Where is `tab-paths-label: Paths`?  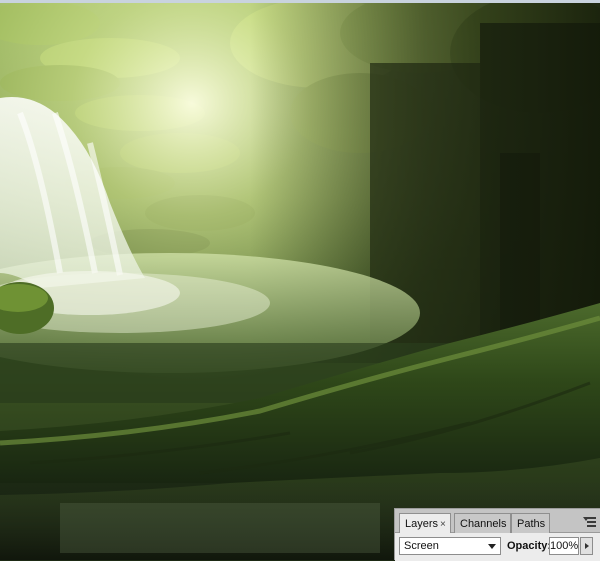 tab-paths-label: Paths is located at coordinates (531, 524).